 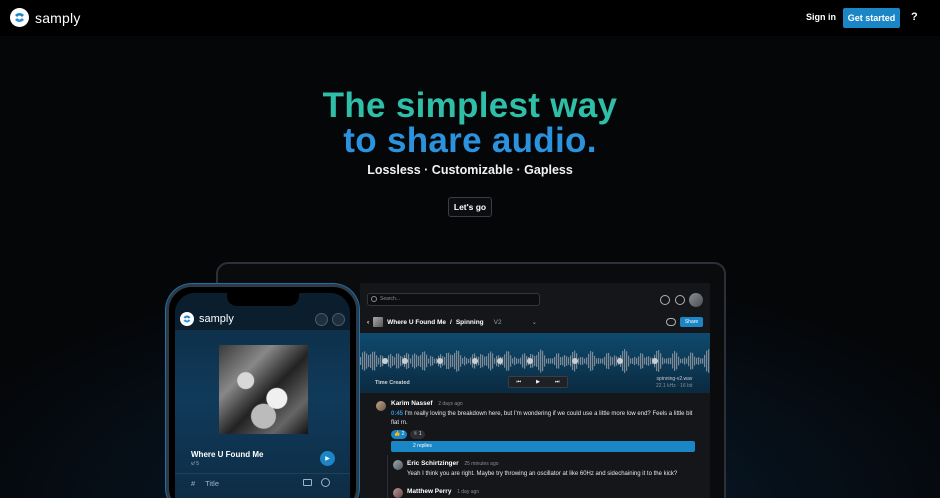 What do you see at coordinates (519, 382) in the screenshot?
I see `previous-icon: ⏮` at bounding box center [519, 382].